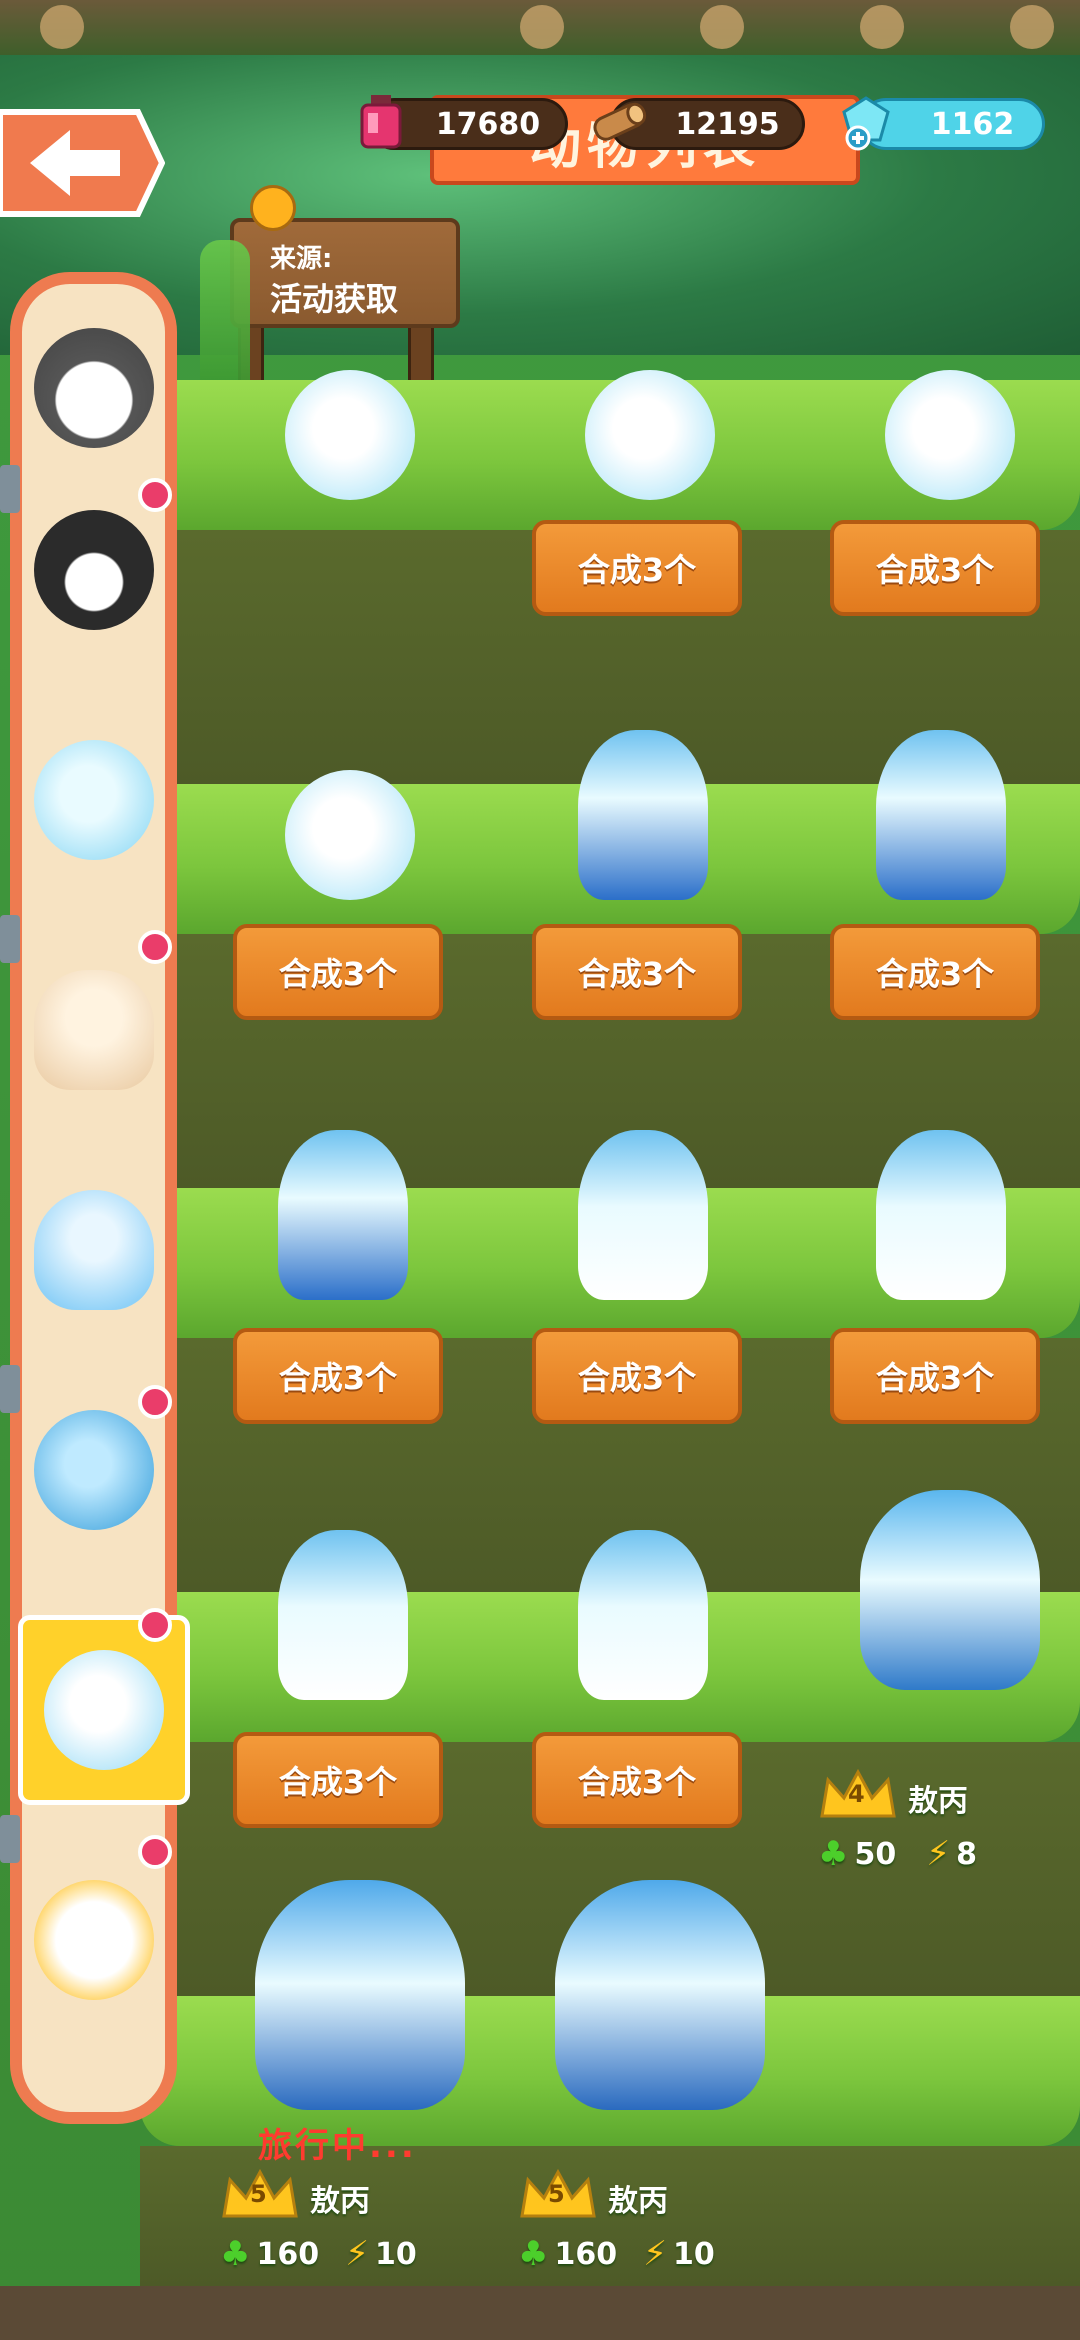 Image resolution: width=1080 pixels, height=2340 pixels. I want to click on back-button, so click(83, 163).